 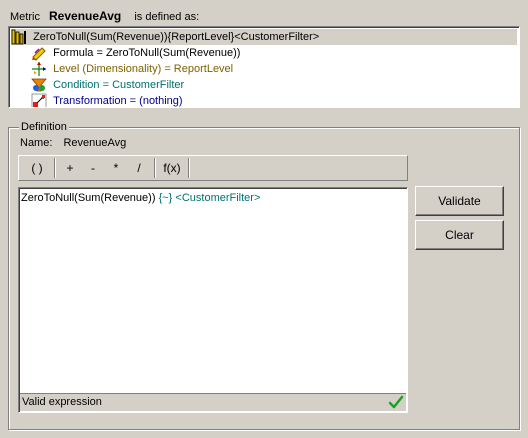 What do you see at coordinates (143, 69) in the screenshot?
I see `tree-item-level-label: Level (Dimensionality) = ReportLevel` at bounding box center [143, 69].